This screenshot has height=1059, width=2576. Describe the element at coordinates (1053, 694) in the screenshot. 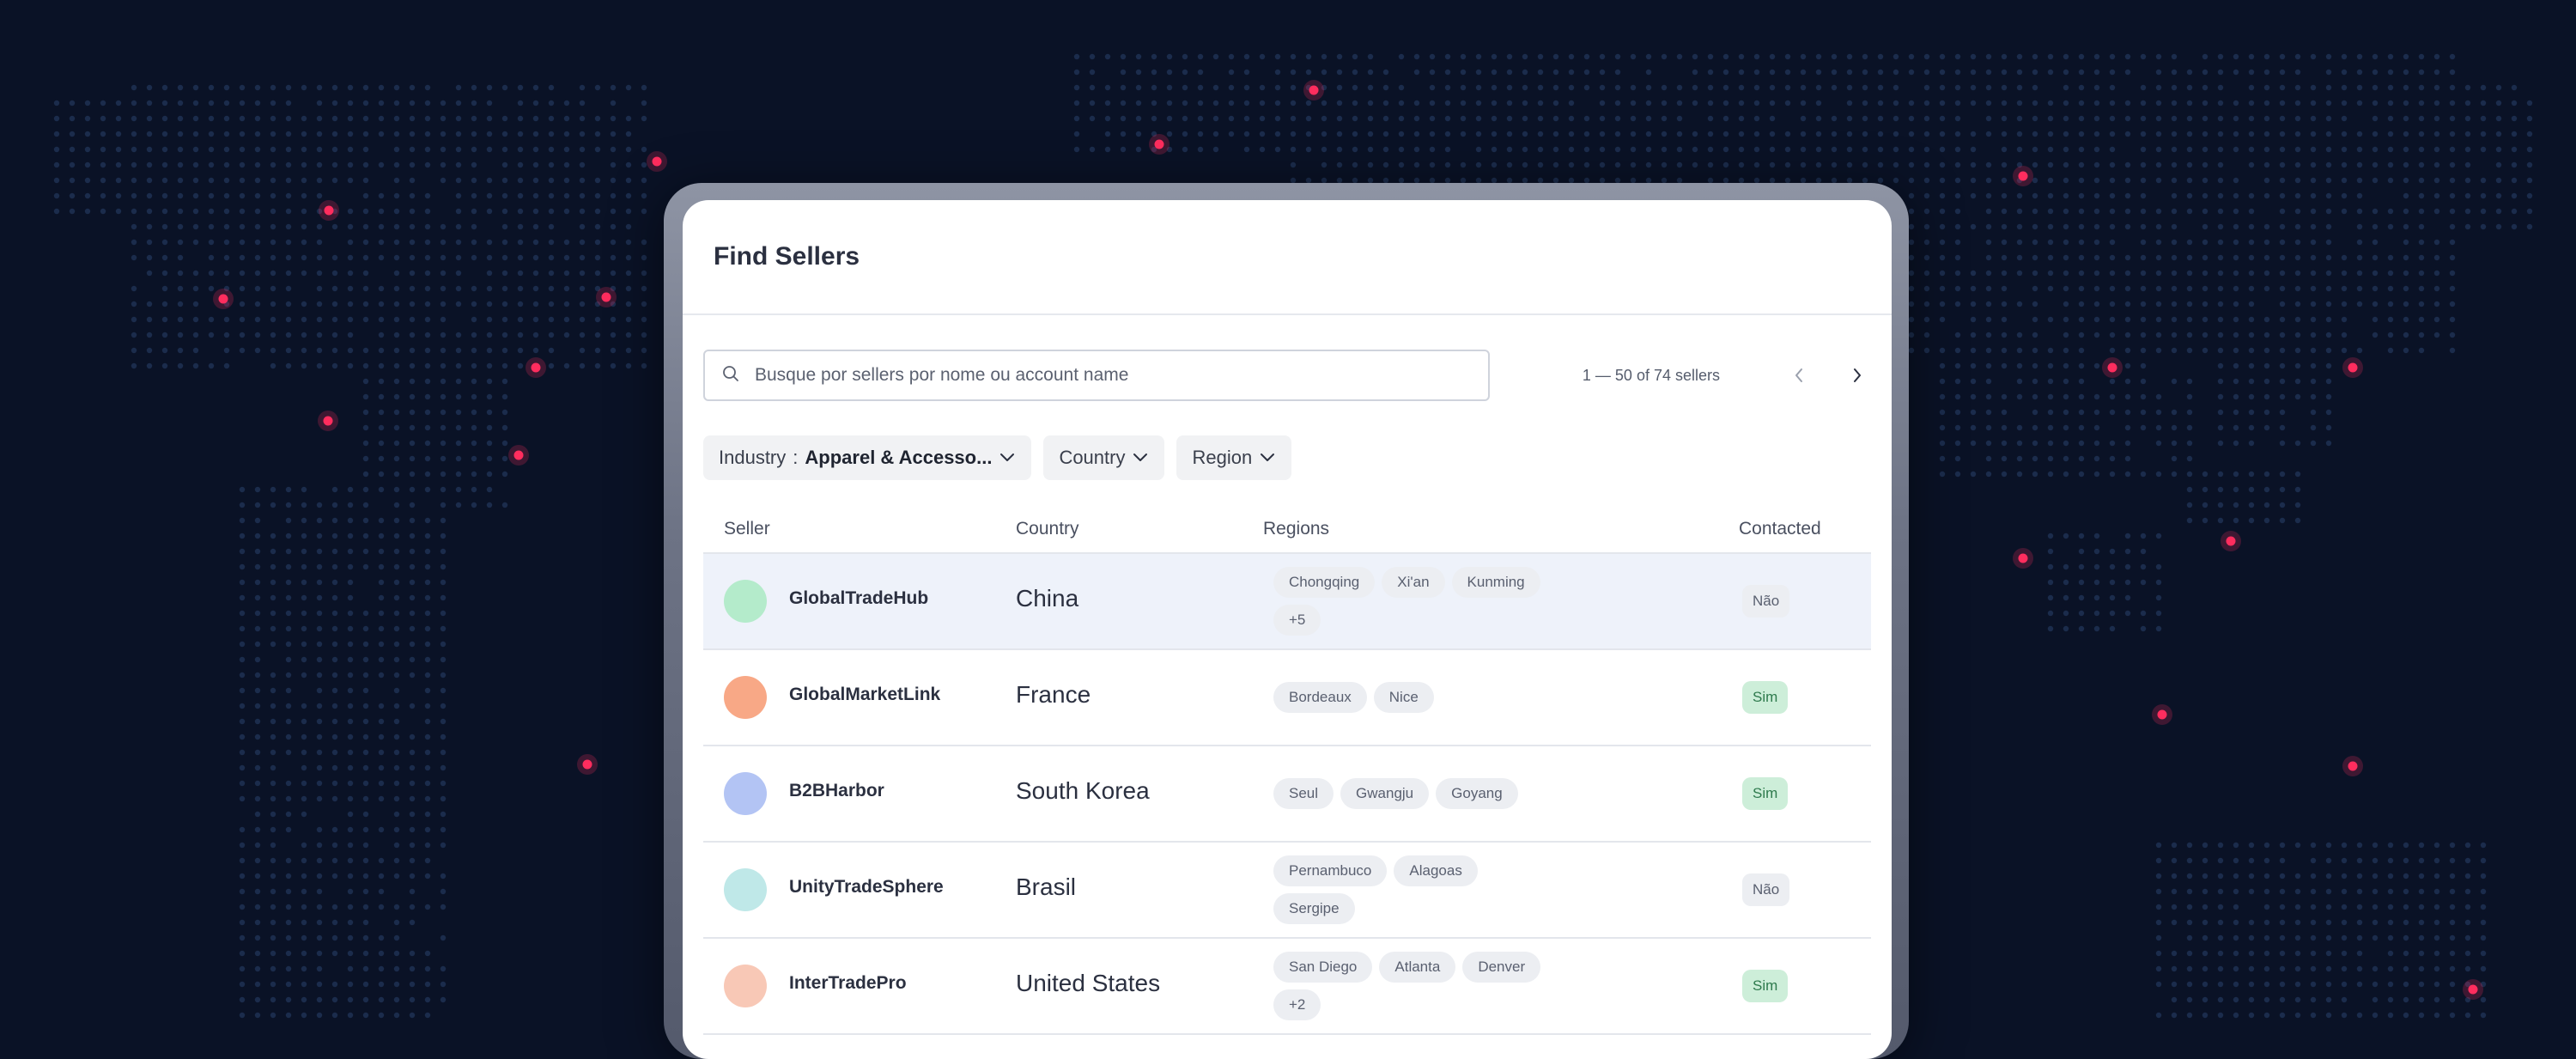

I see `country-cell: France` at that location.